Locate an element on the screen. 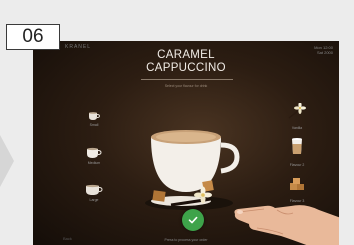 The height and width of the screenshot is (245, 354). title-divider is located at coordinates (187, 79).